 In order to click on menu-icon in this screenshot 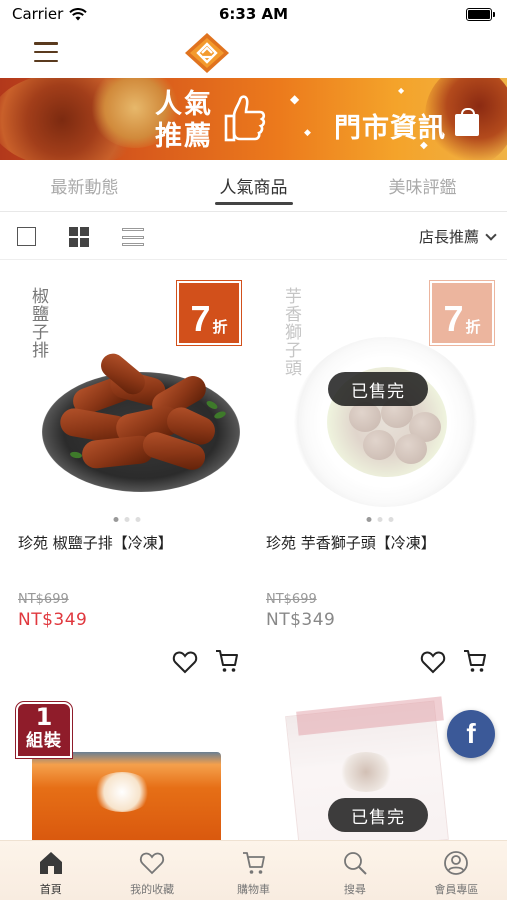, I will do `click(46, 52)`.